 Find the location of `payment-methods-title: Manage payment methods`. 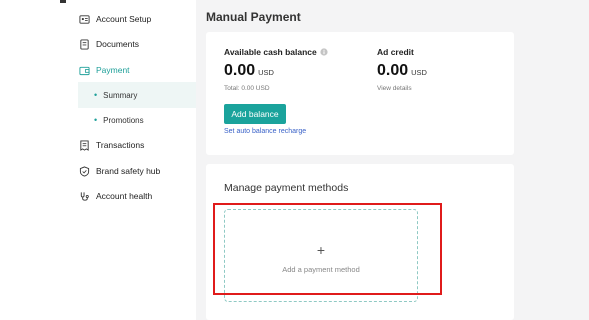

payment-methods-title: Manage payment methods is located at coordinates (286, 188).